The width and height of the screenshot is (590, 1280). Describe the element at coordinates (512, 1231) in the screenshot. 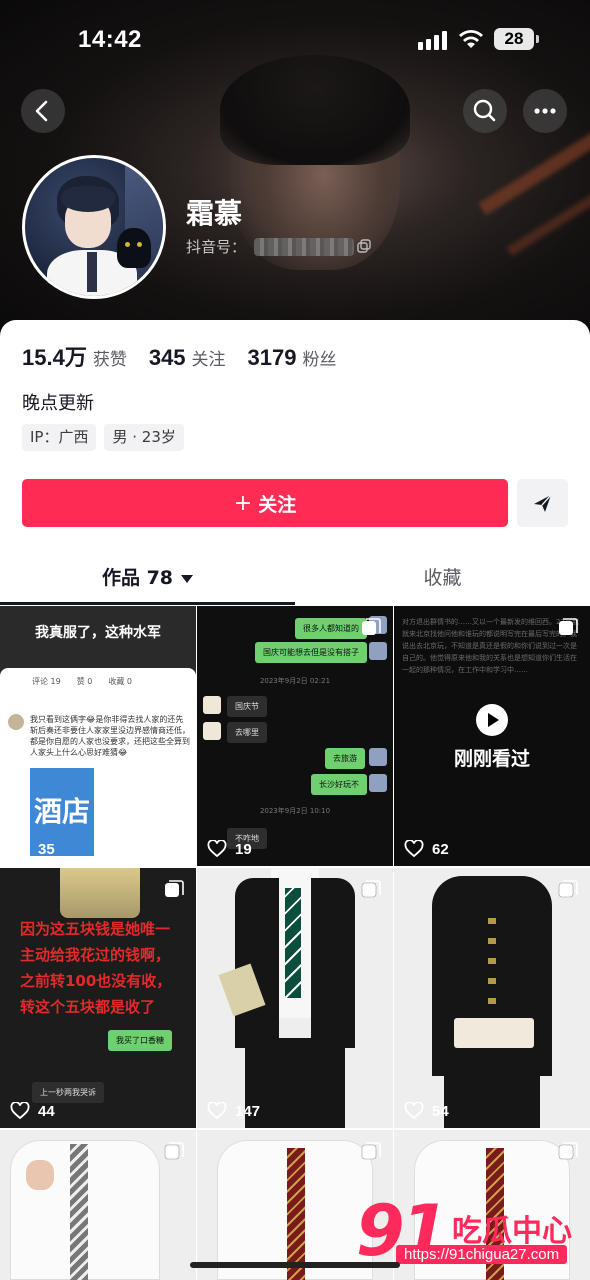

I see `watermark-site-name: 吃瓜中心` at that location.